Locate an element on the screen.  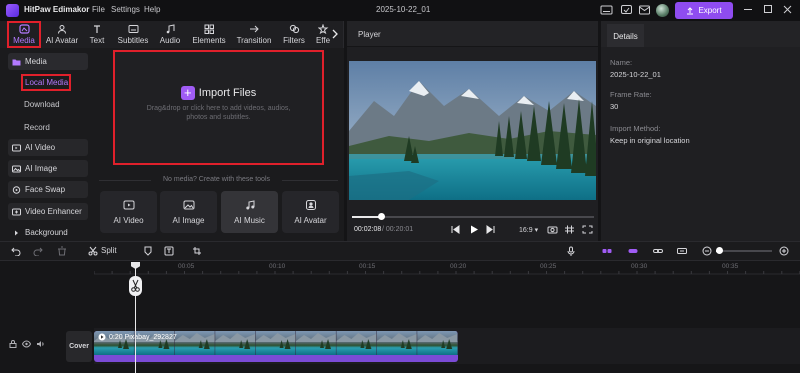
maximize-icon is located at coordinates (768, 9).